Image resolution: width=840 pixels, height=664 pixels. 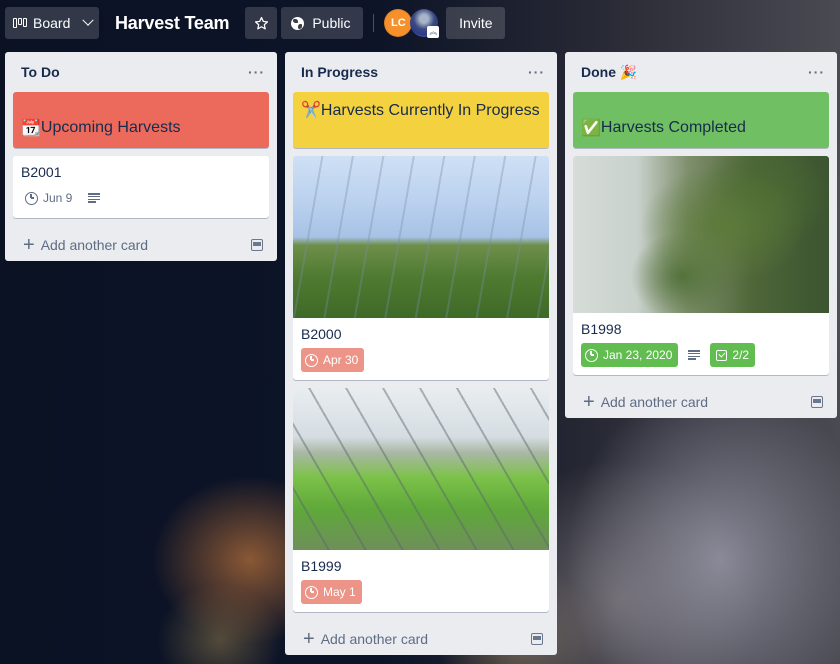 I want to click on card-title: B2001, so click(x=41, y=172).